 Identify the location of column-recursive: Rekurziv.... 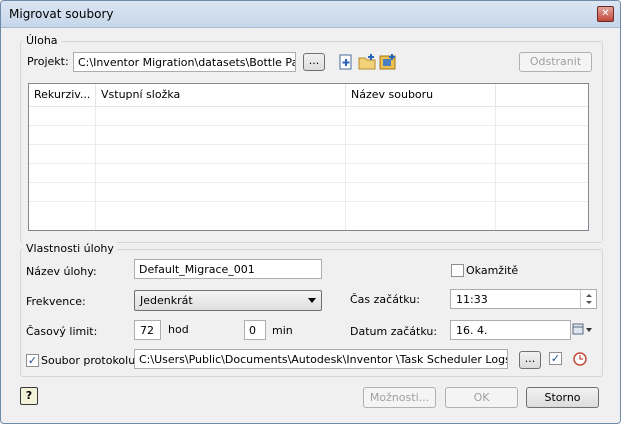
(62, 95).